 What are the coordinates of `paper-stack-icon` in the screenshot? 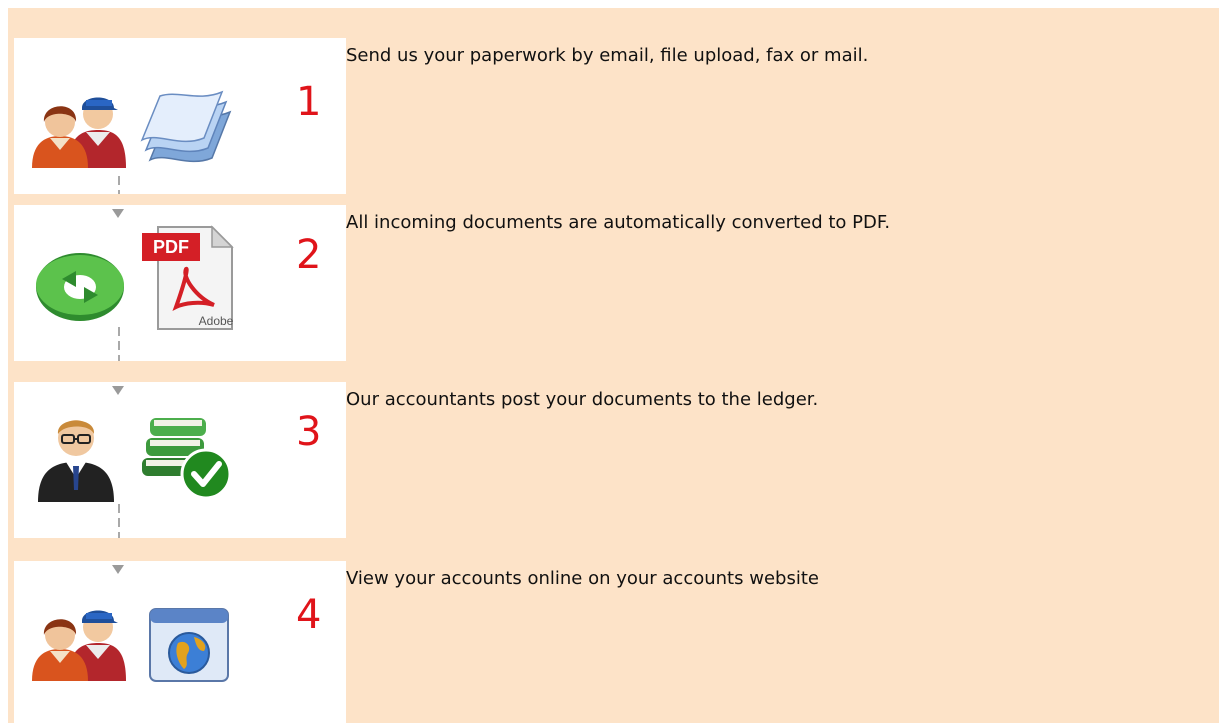 It's located at (186, 126).